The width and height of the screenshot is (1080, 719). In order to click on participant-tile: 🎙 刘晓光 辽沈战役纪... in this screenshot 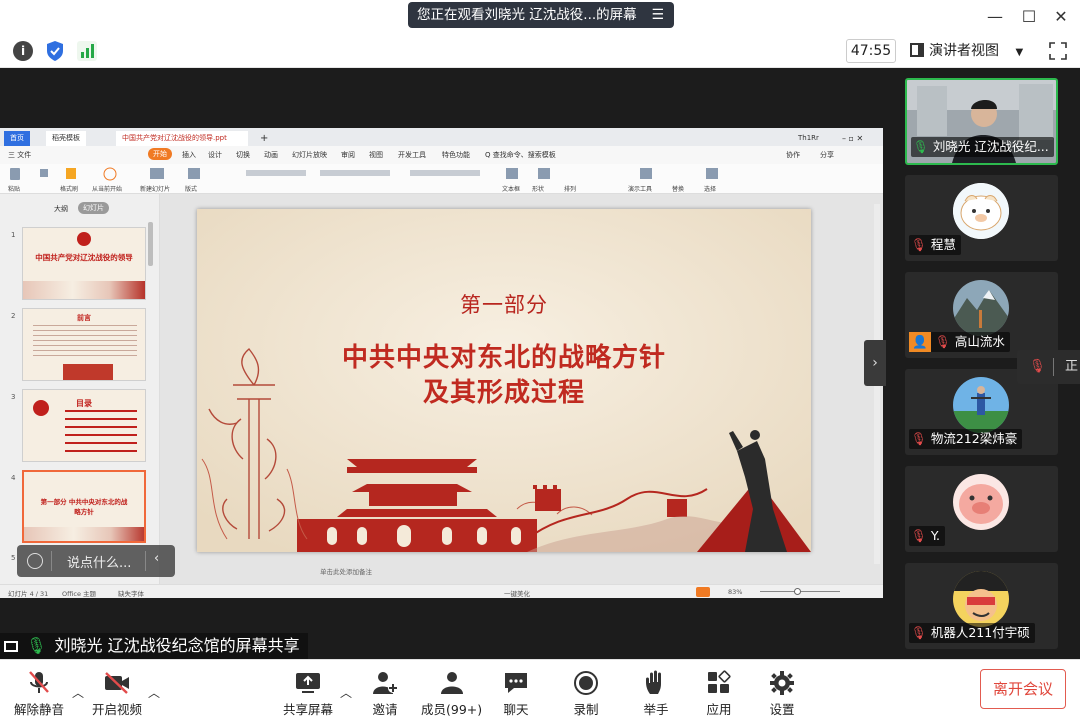, I will do `click(981, 121)`.